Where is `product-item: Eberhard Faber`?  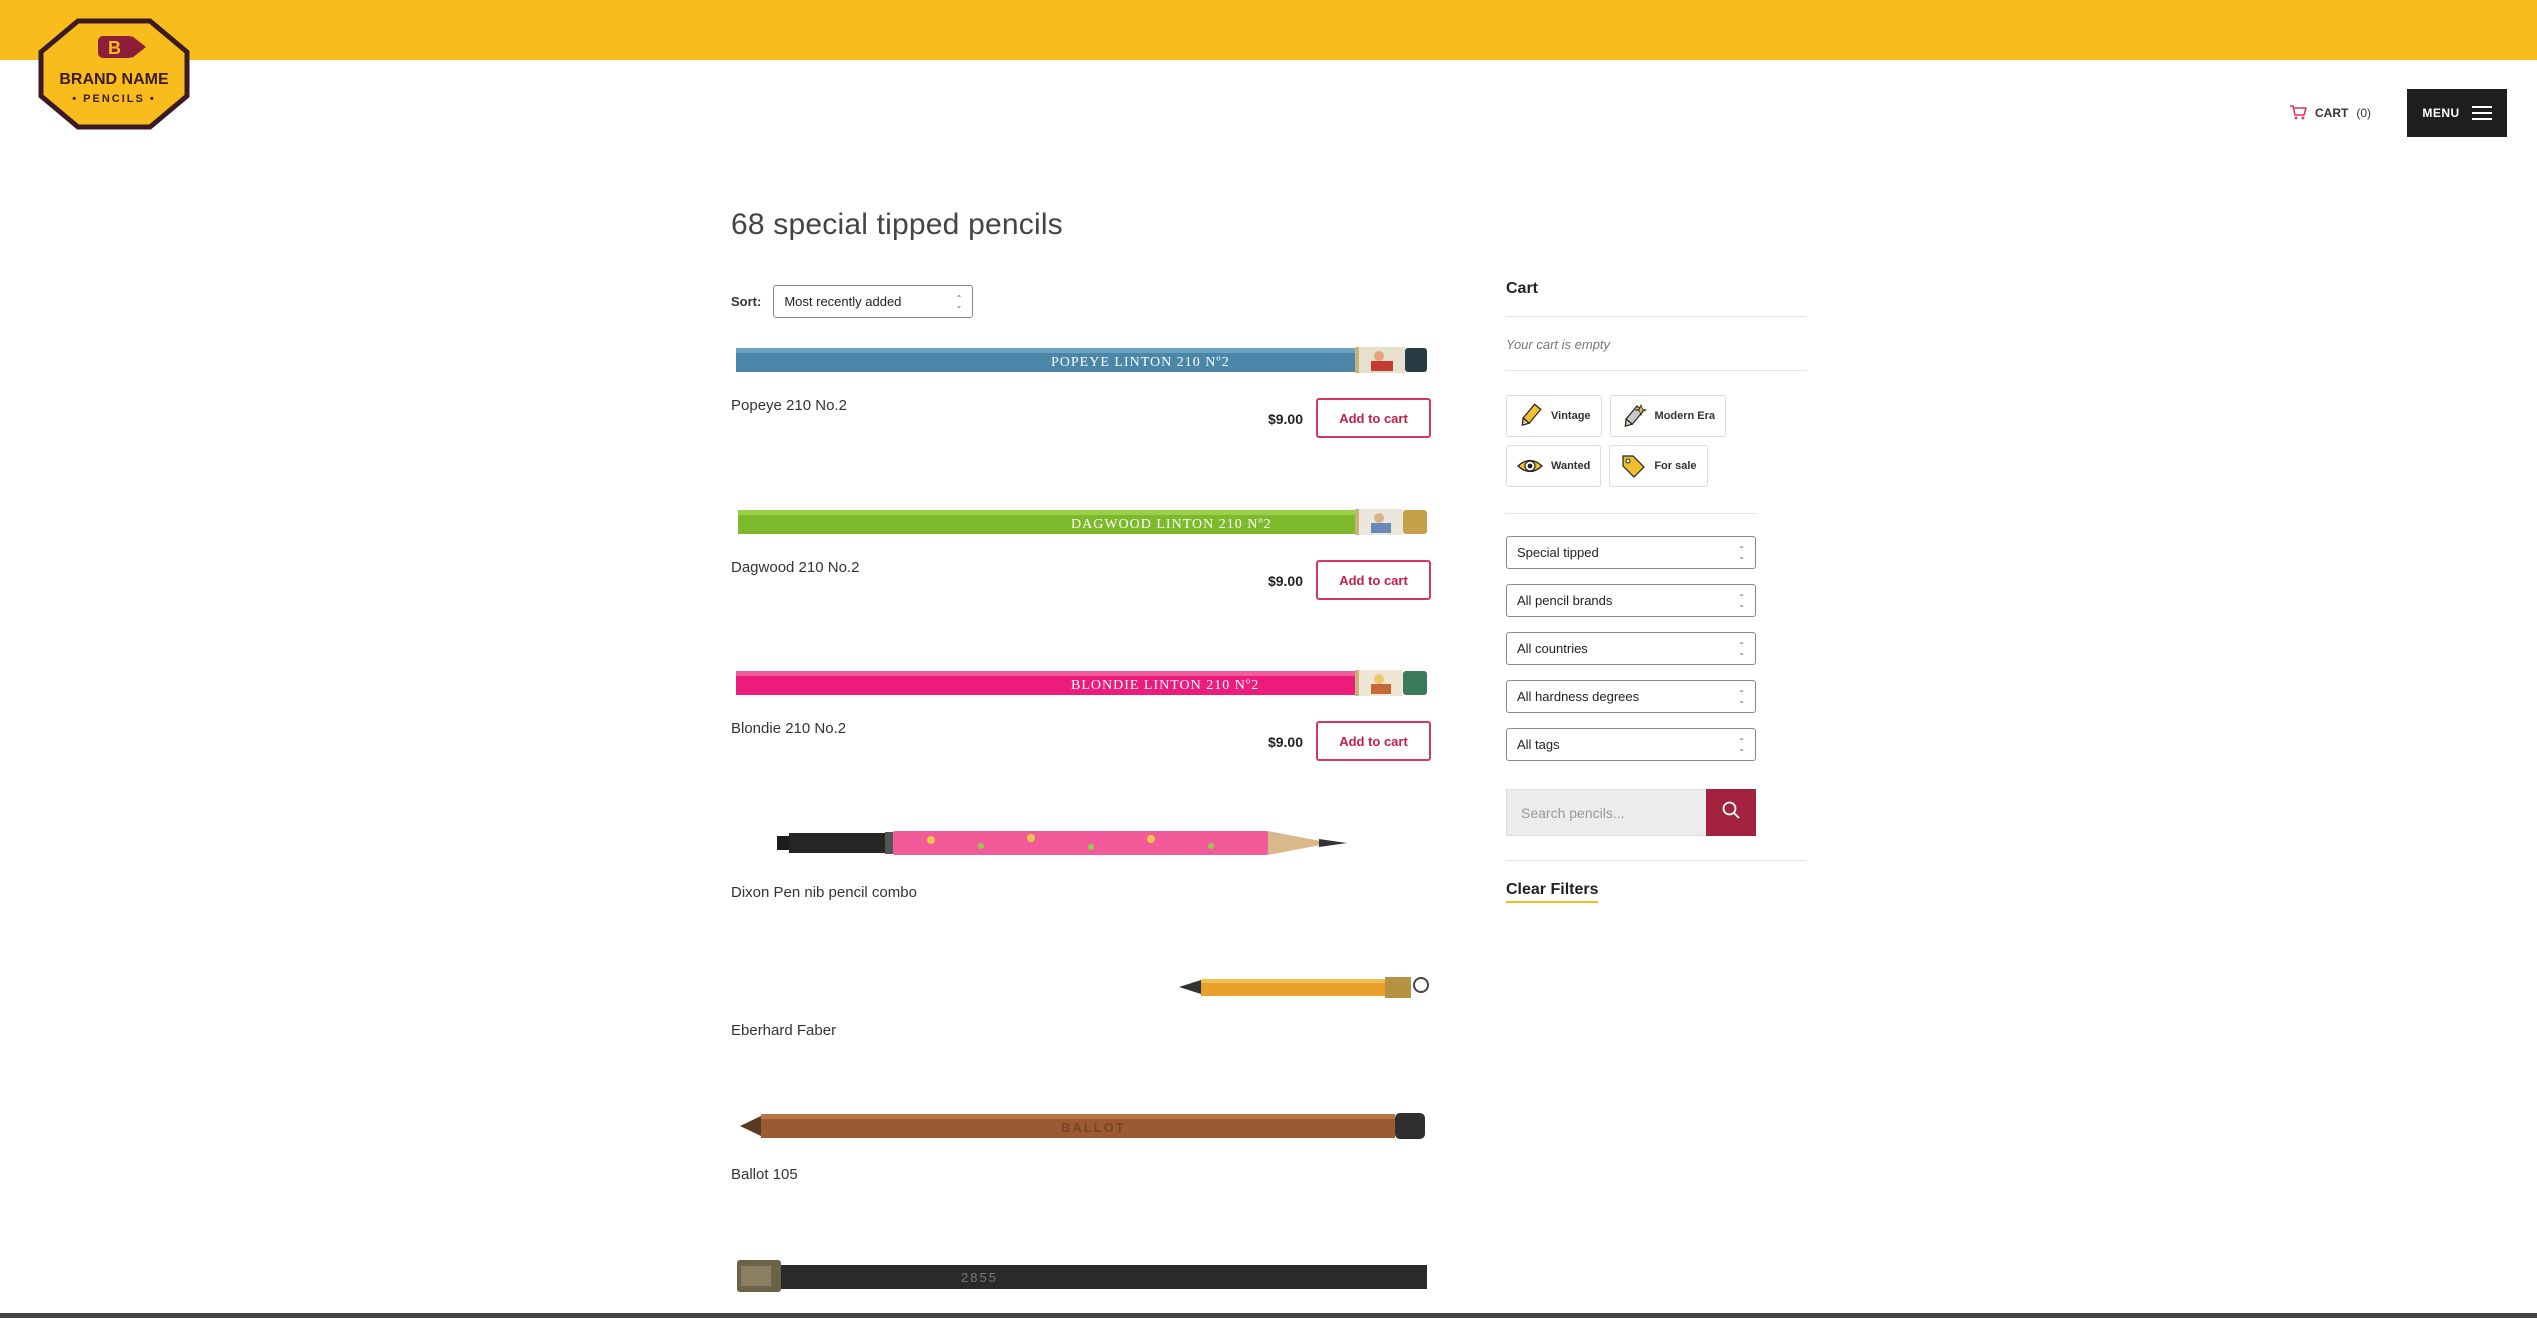 product-item: Eberhard Faber is located at coordinates (1081, 1003).